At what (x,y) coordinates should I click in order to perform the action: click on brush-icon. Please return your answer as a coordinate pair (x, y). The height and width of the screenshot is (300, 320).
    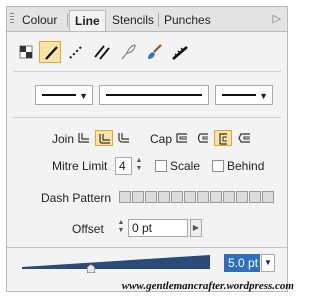
    Looking at the image, I should click on (154, 52).